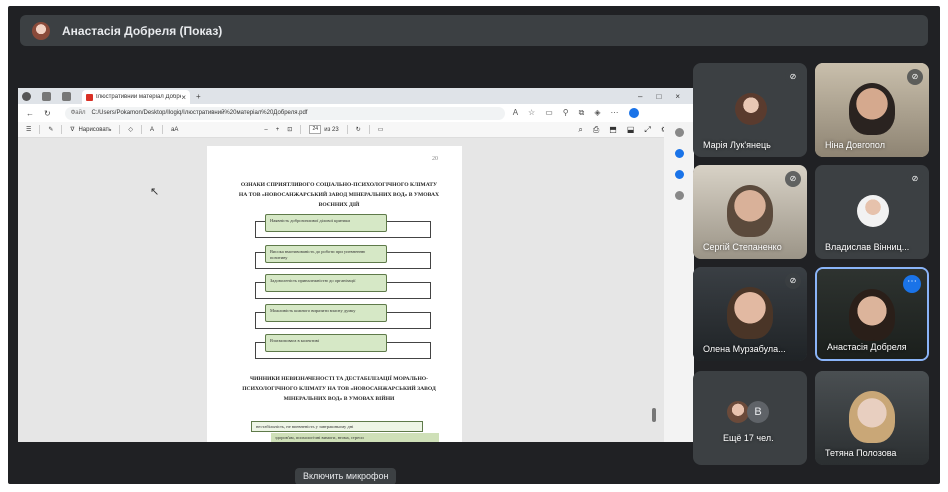 This screenshot has height=492, width=948. I want to click on pdf-file-icon, so click(89, 97).